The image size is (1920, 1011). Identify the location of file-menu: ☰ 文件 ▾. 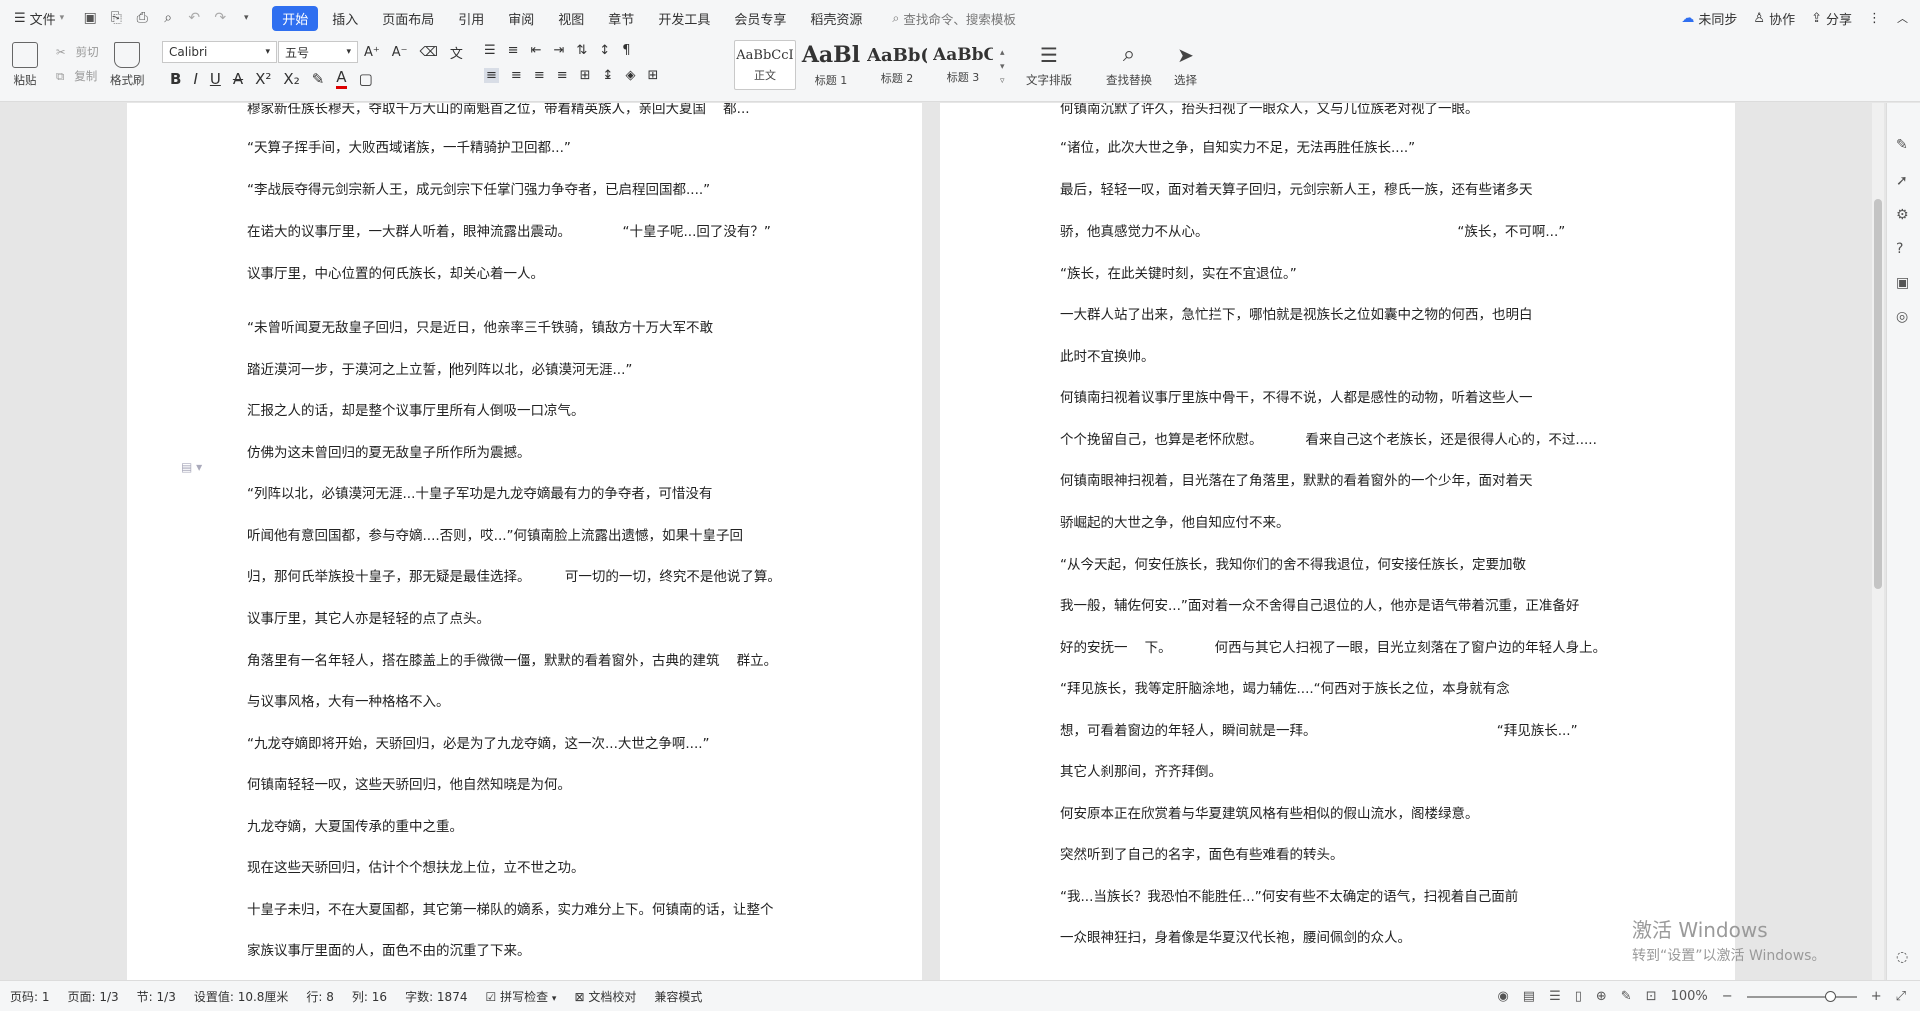
(39, 18).